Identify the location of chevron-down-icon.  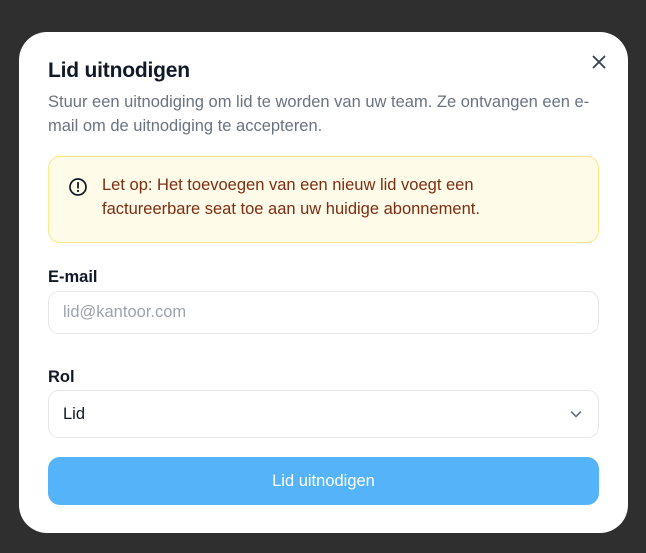
(576, 414).